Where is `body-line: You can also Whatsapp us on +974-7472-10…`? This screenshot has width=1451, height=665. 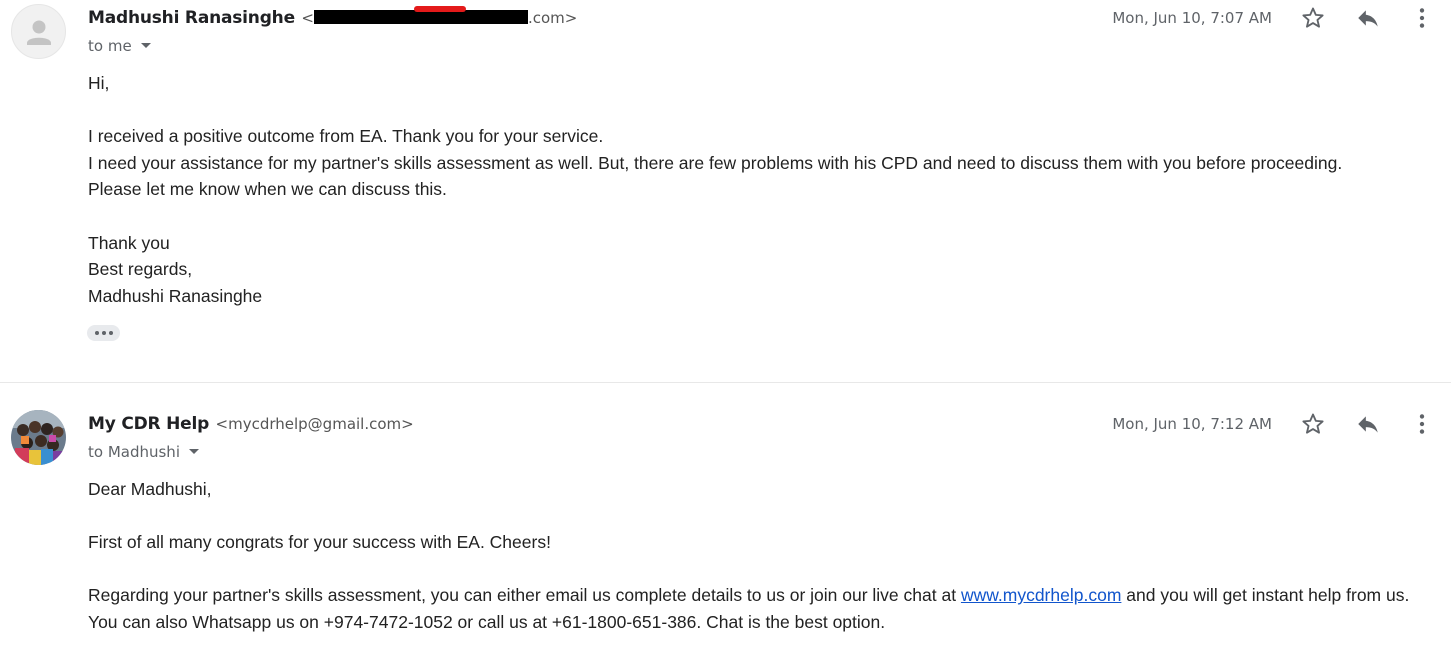 body-line: You can also Whatsapp us on +974-7472-10… is located at coordinates (487, 621).